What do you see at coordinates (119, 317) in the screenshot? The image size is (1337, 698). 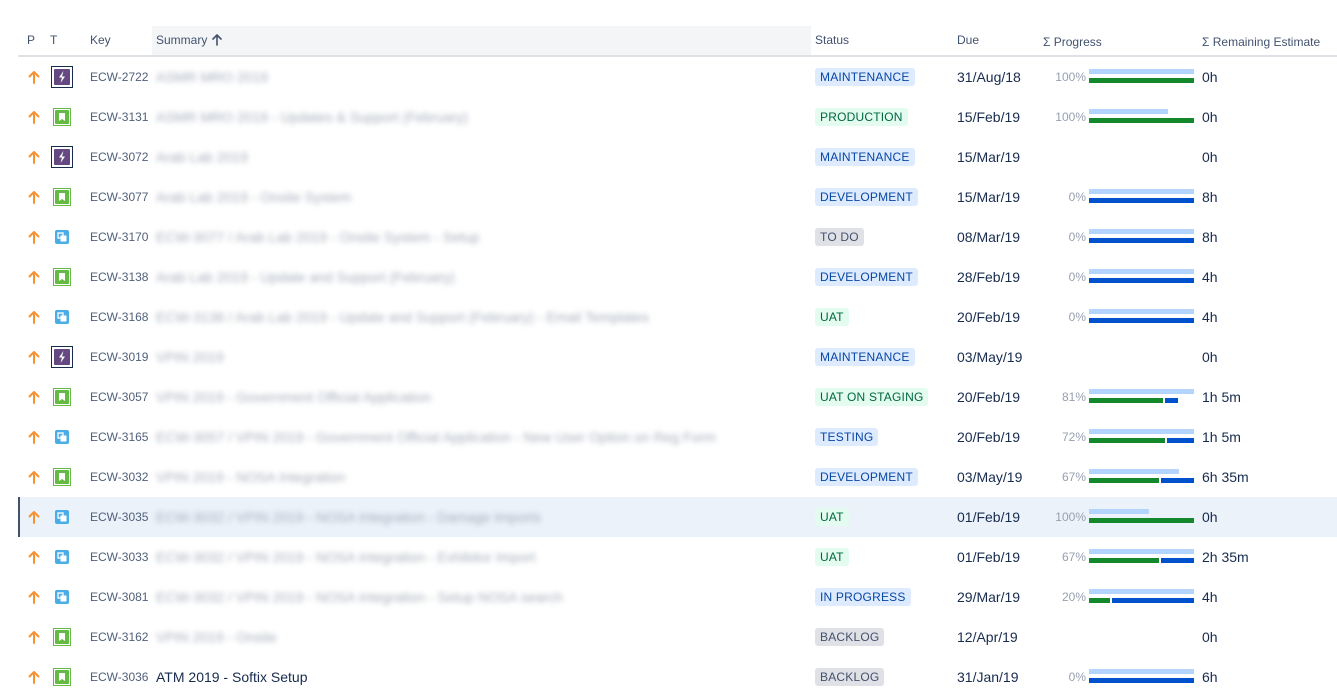 I see `issue-key-link: ECW-3168` at bounding box center [119, 317].